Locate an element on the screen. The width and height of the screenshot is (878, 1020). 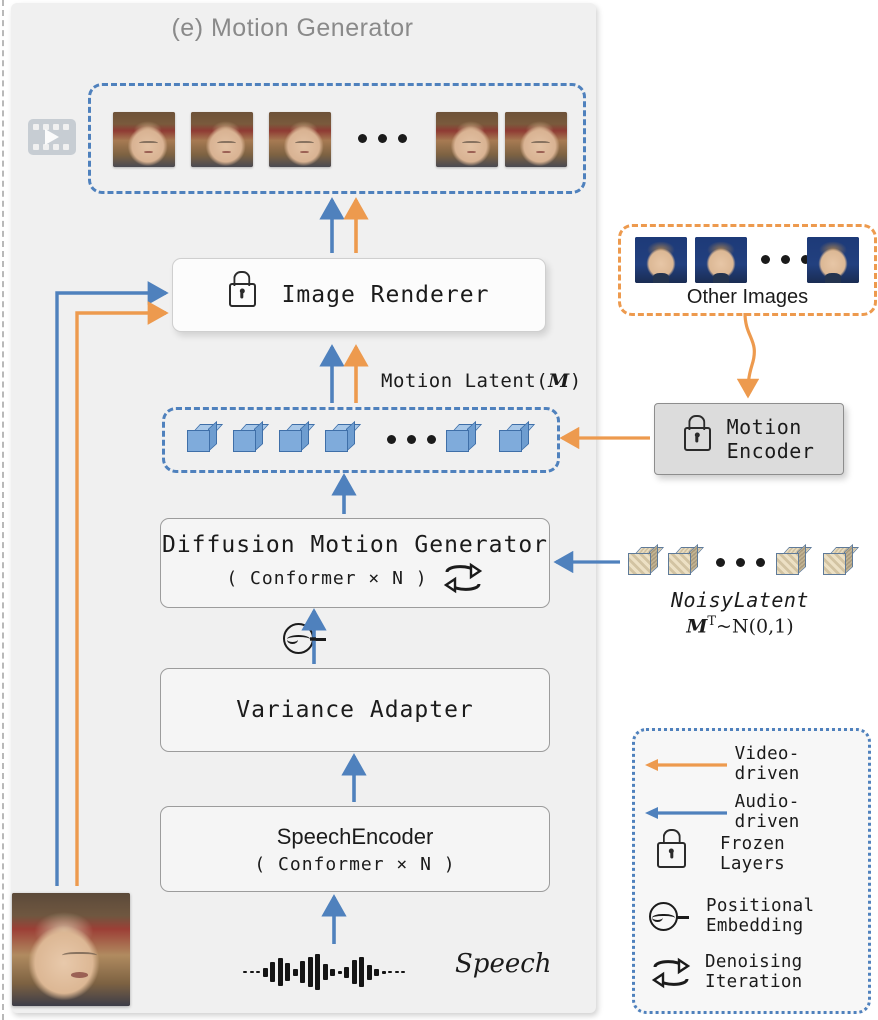
legend-label-frozen-1: Frozen is located at coordinates (753, 844).